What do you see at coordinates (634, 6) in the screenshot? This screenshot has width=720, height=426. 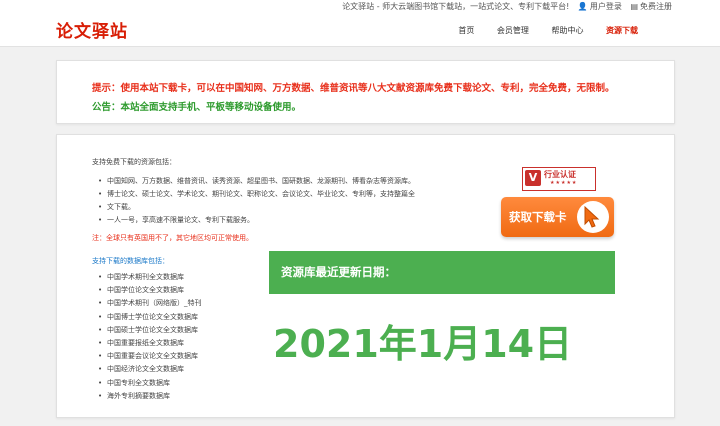 I see `register-icon: ▤` at bounding box center [634, 6].